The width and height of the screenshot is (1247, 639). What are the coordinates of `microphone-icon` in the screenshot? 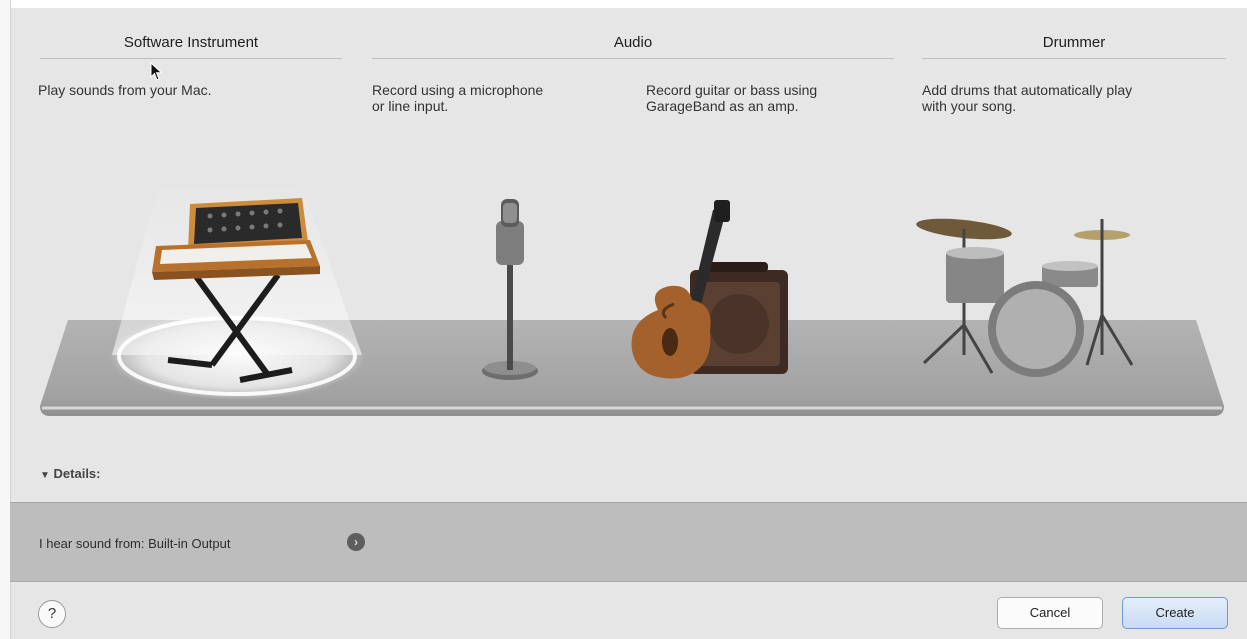 It's located at (510, 289).